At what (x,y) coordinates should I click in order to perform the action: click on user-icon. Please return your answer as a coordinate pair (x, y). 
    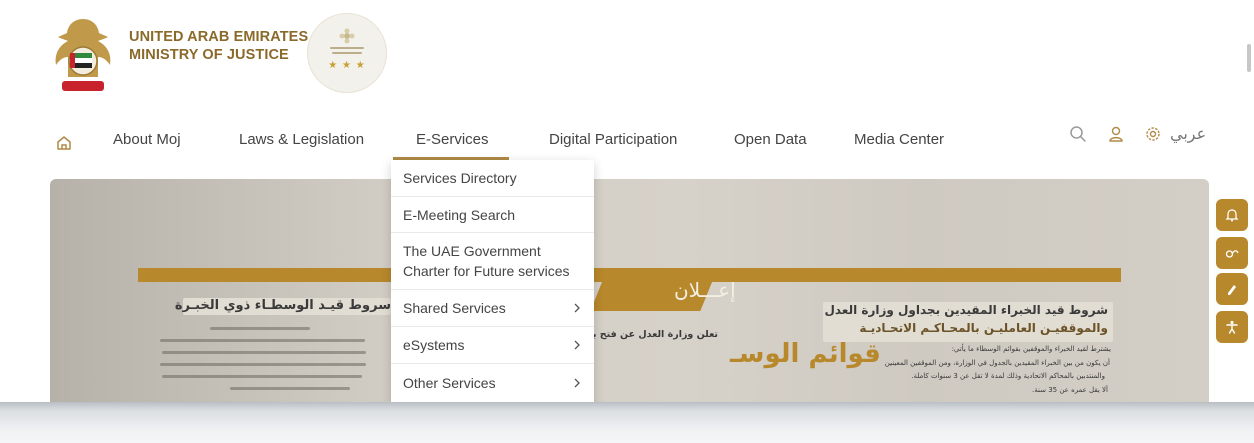
    Looking at the image, I should click on (1116, 134).